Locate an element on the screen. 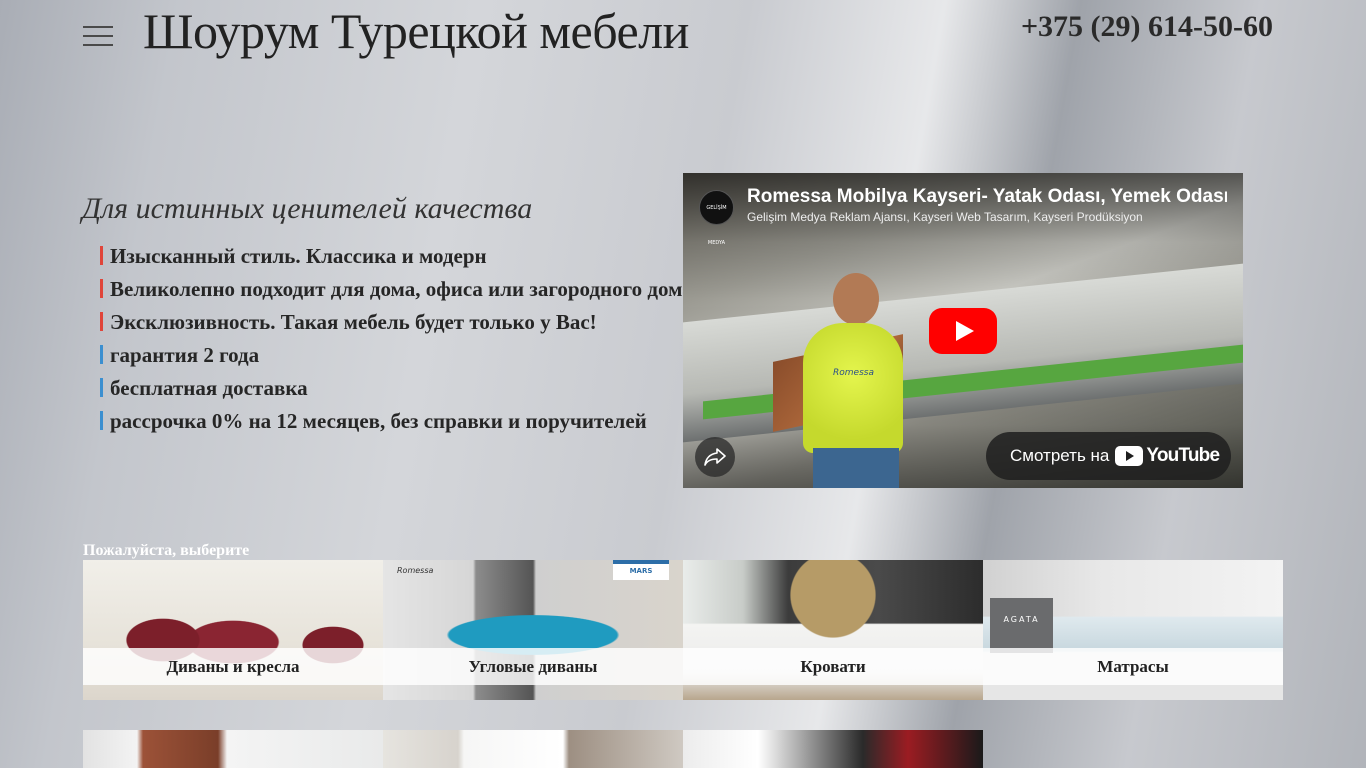 Image resolution: width=1366 pixels, height=768 pixels. site-title: Шоурум Турецкой мебели is located at coordinates (416, 31).